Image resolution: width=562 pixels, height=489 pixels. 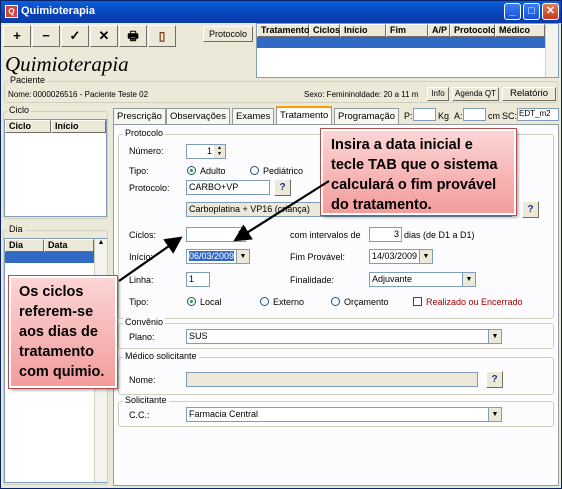 I want to click on arrow-to-inicio, so click(x=281, y=211).